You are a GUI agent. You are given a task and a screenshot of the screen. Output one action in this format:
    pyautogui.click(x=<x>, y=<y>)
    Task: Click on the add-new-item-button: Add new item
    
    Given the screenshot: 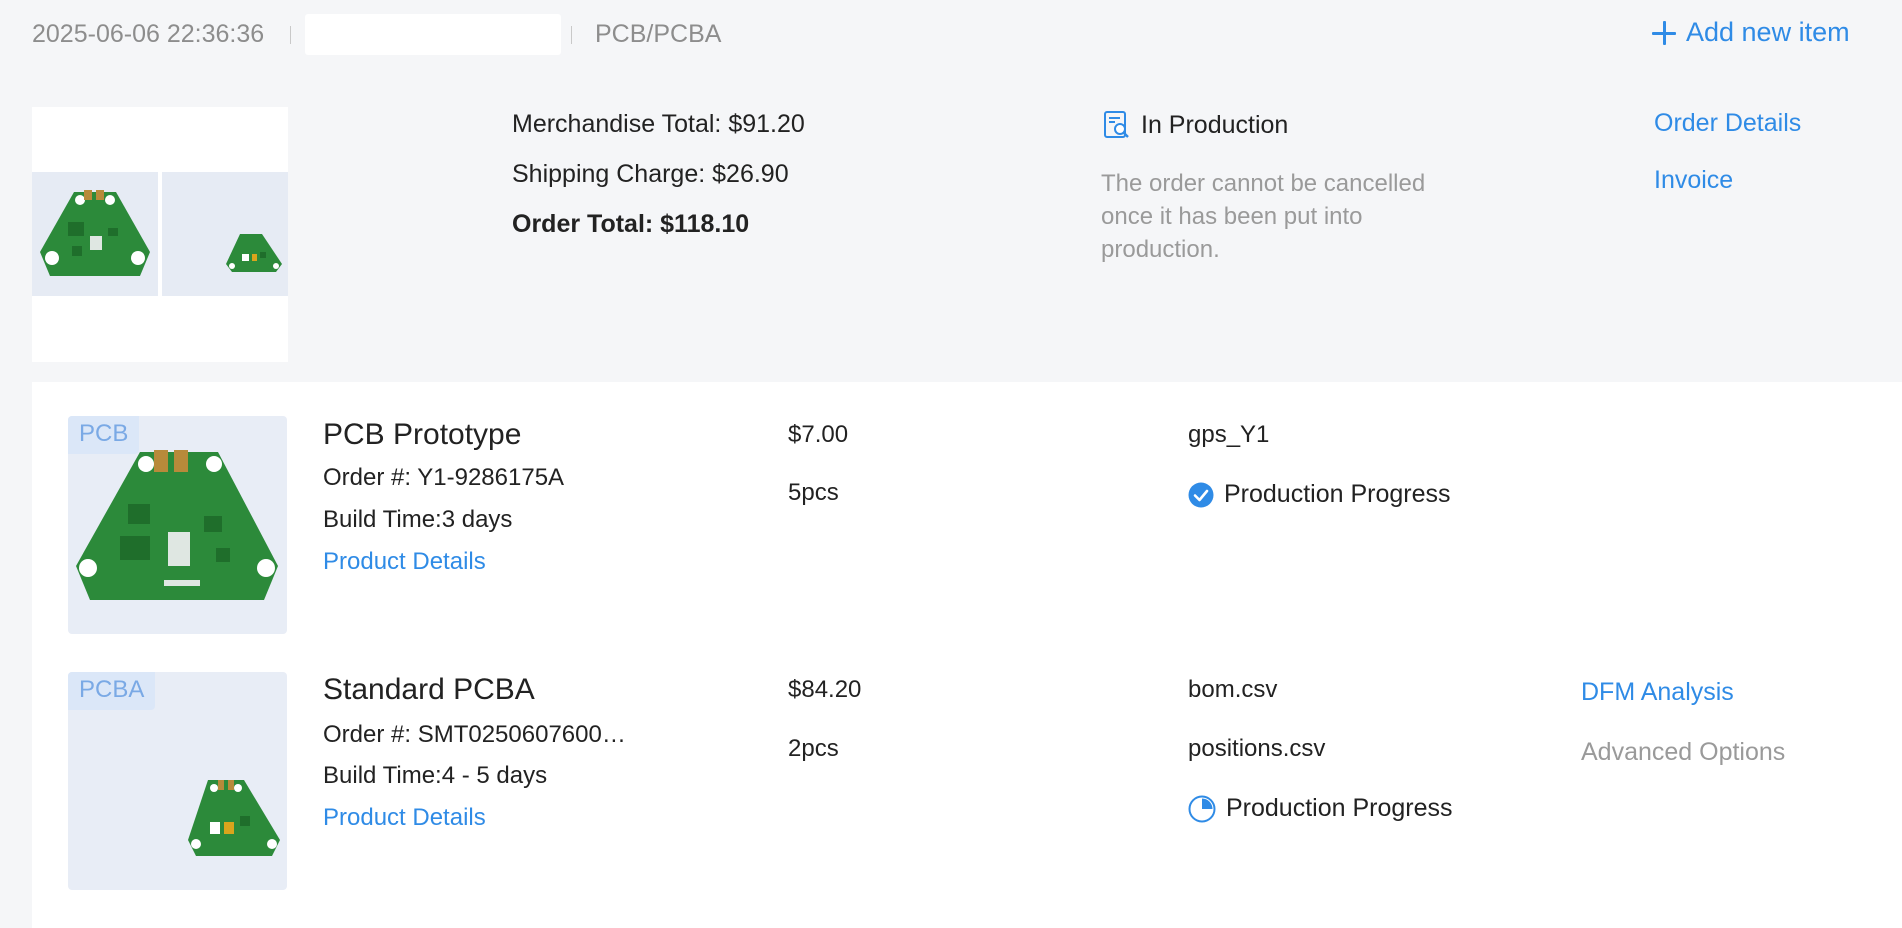 What is the action you would take?
    pyautogui.click(x=1751, y=32)
    